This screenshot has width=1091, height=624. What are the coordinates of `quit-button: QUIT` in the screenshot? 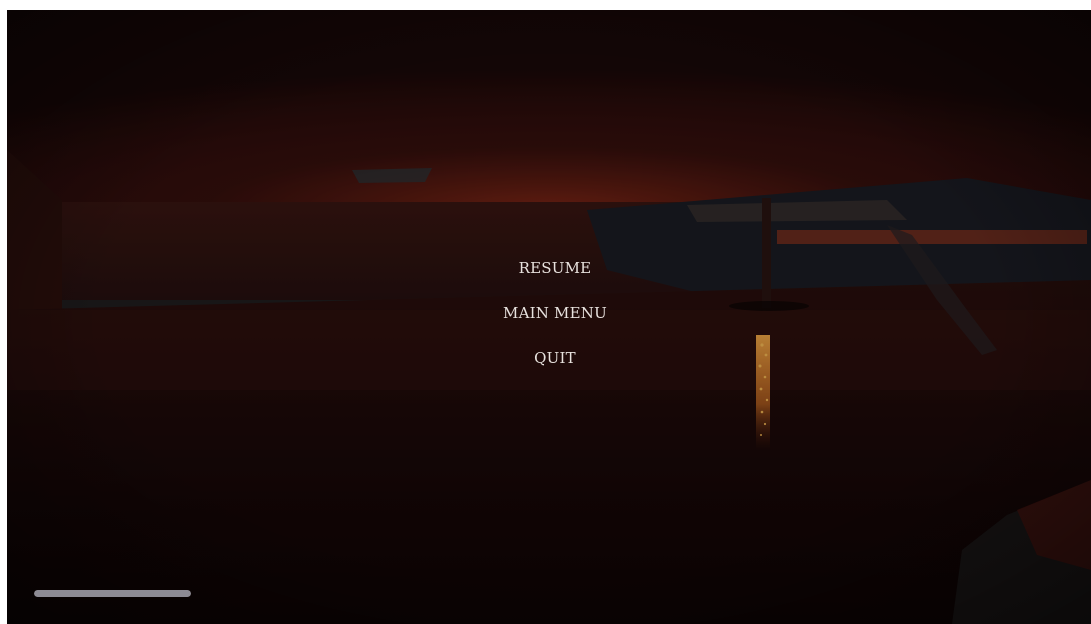 It's located at (549, 358).